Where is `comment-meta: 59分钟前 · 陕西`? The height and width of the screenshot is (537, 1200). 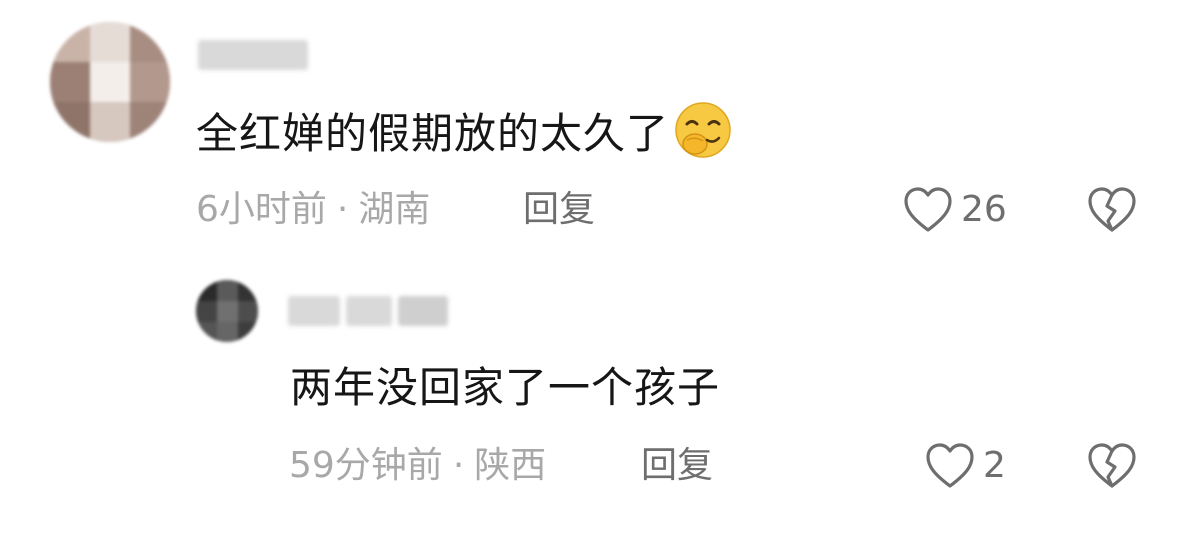
comment-meta: 59分钟前 · 陕西 is located at coordinates (417, 466).